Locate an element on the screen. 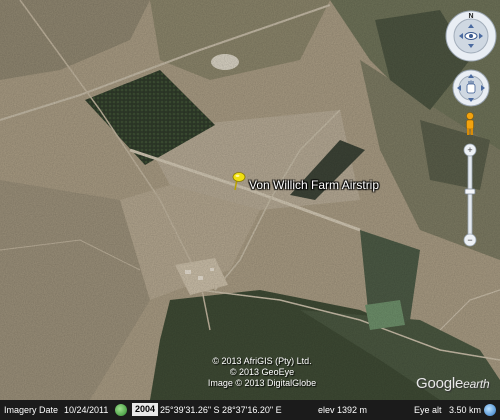 This screenshot has height=420, width=500. zoom-in-button: + is located at coordinates (470, 150).